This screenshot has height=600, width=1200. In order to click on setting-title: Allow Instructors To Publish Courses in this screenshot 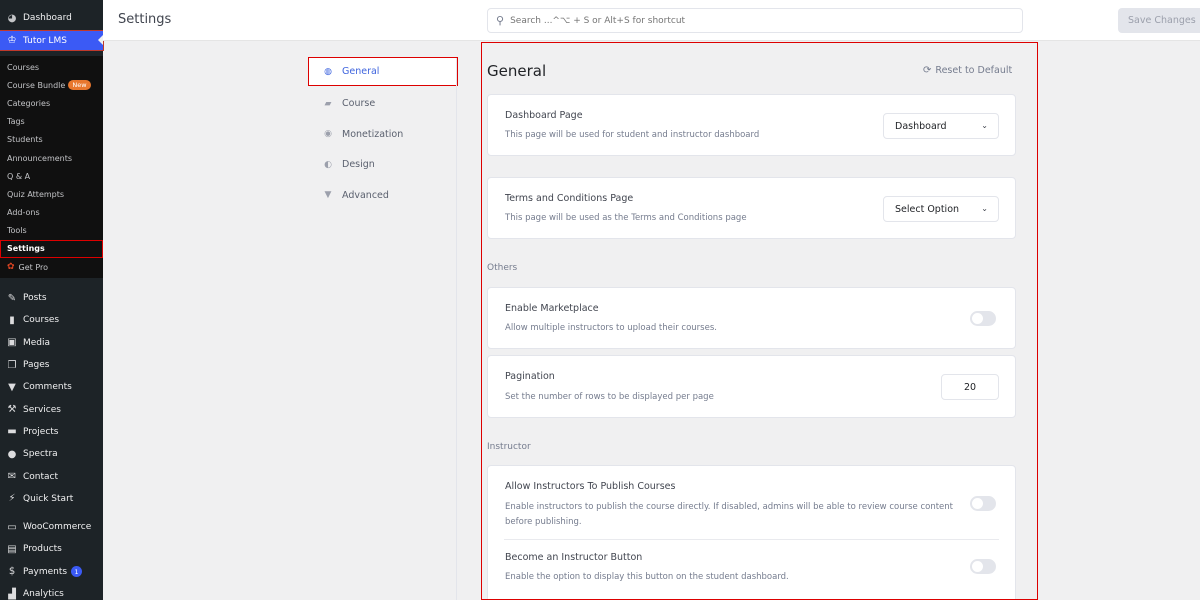, I will do `click(590, 486)`.